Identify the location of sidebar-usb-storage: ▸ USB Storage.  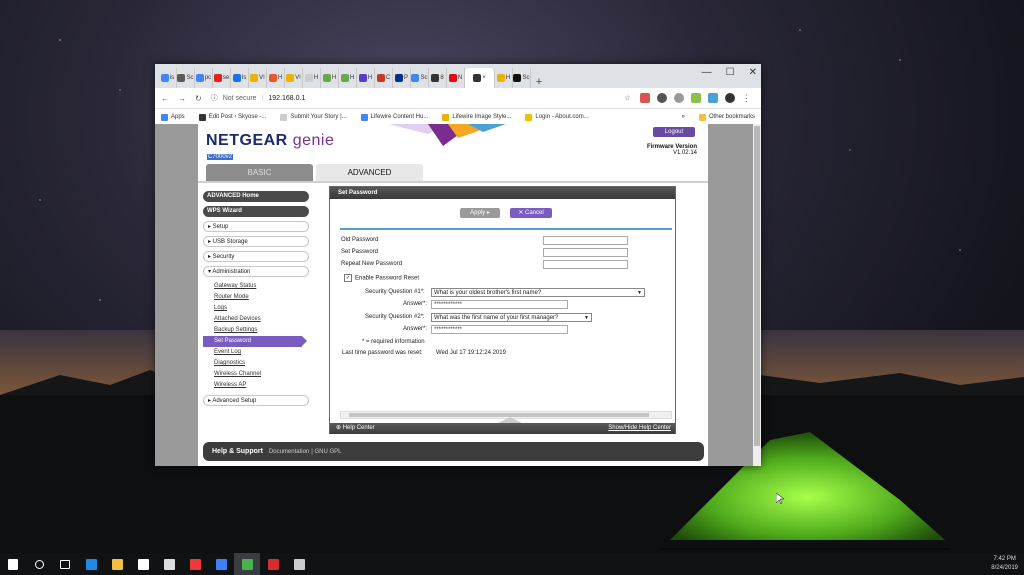
(256, 241).